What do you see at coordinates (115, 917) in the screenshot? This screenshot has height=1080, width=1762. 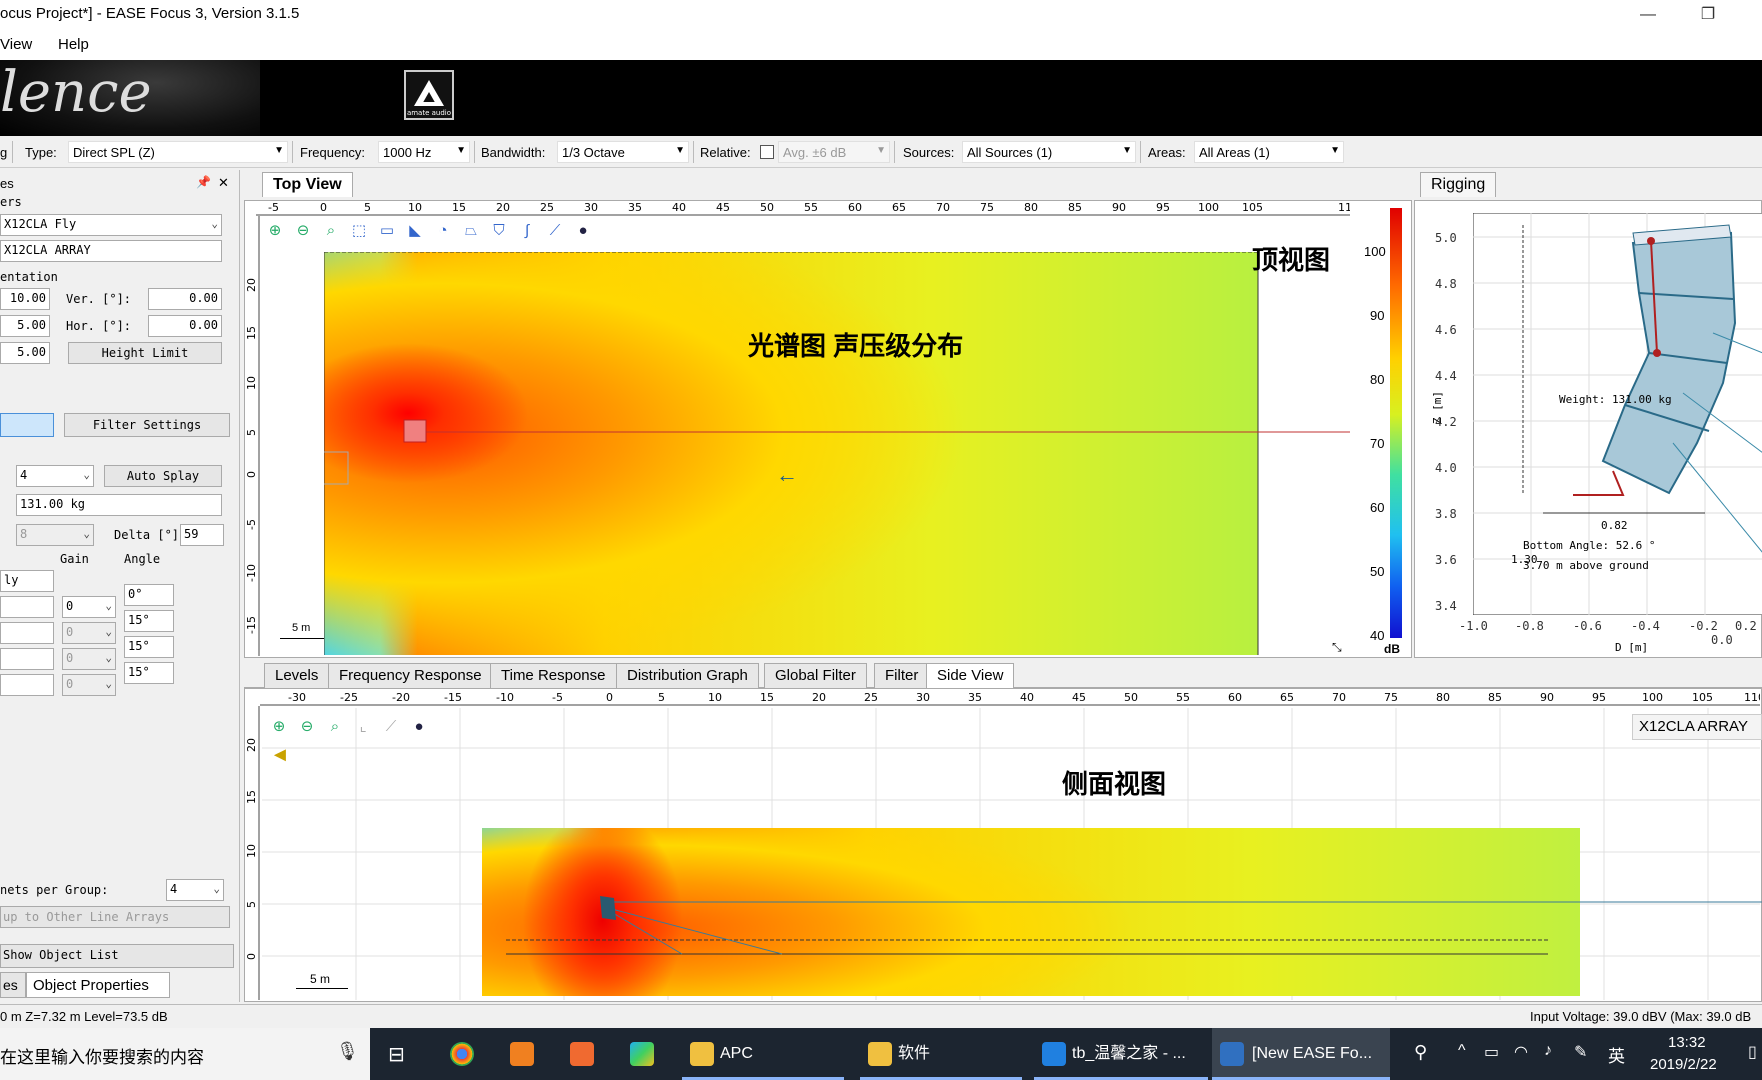 I see `copy-to-other-arrays-button: up to Other Line Arrays` at bounding box center [115, 917].